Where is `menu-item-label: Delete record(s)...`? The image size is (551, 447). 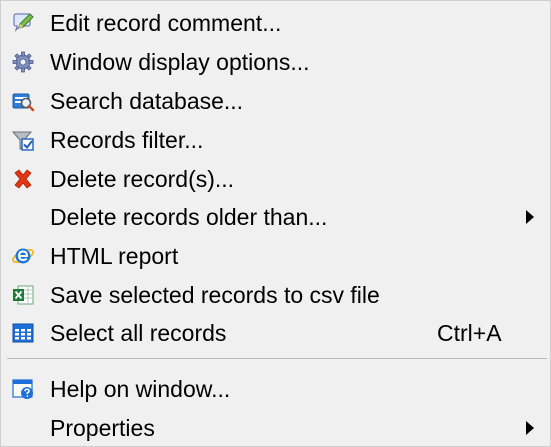 menu-item-label: Delete record(s)... is located at coordinates (142, 179).